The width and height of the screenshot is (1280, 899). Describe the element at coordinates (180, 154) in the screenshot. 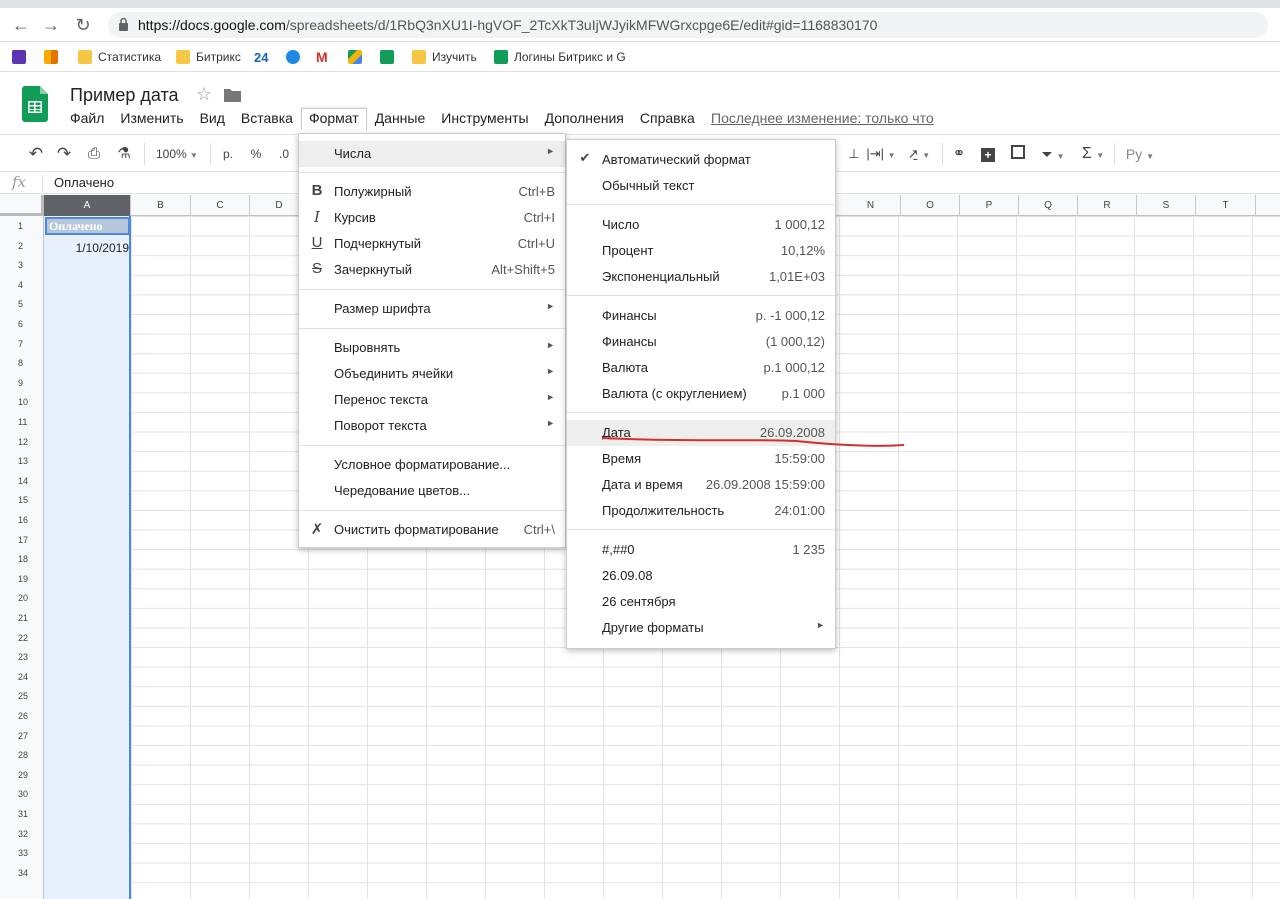

I see `zoom-select: 100% ▼` at that location.